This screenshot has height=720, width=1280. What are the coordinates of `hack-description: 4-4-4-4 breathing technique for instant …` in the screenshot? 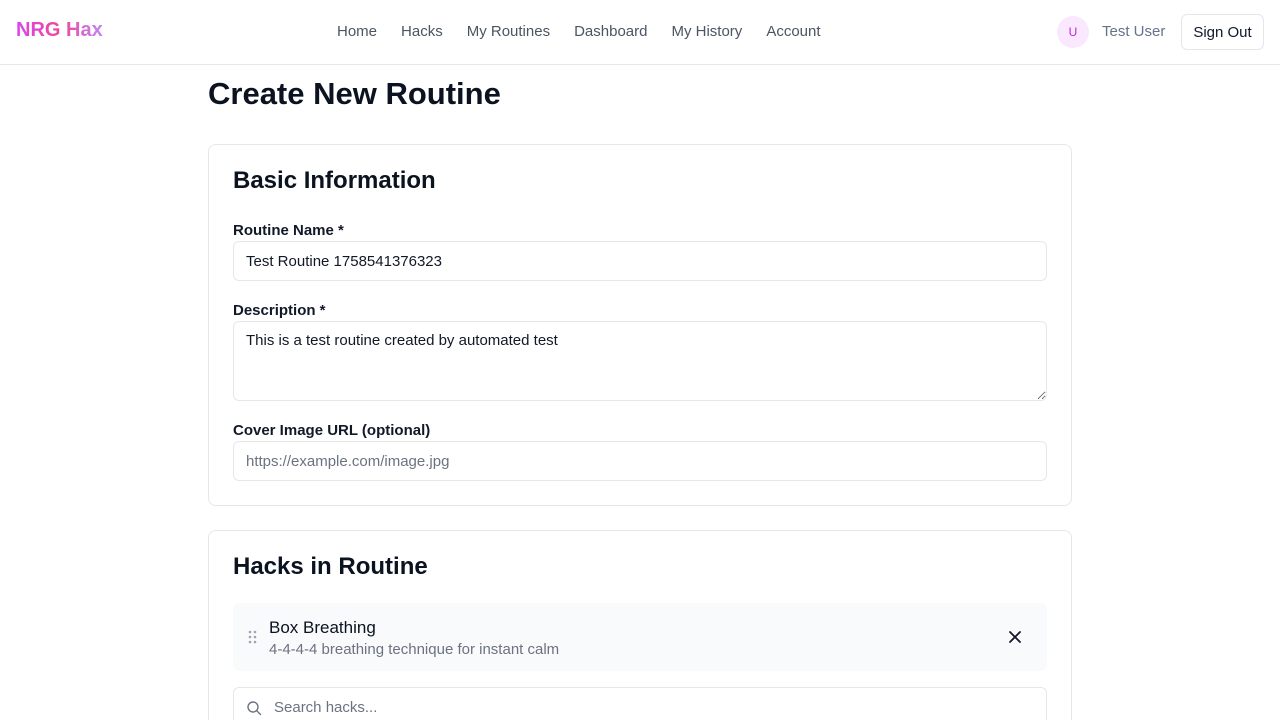 It's located at (414, 649).